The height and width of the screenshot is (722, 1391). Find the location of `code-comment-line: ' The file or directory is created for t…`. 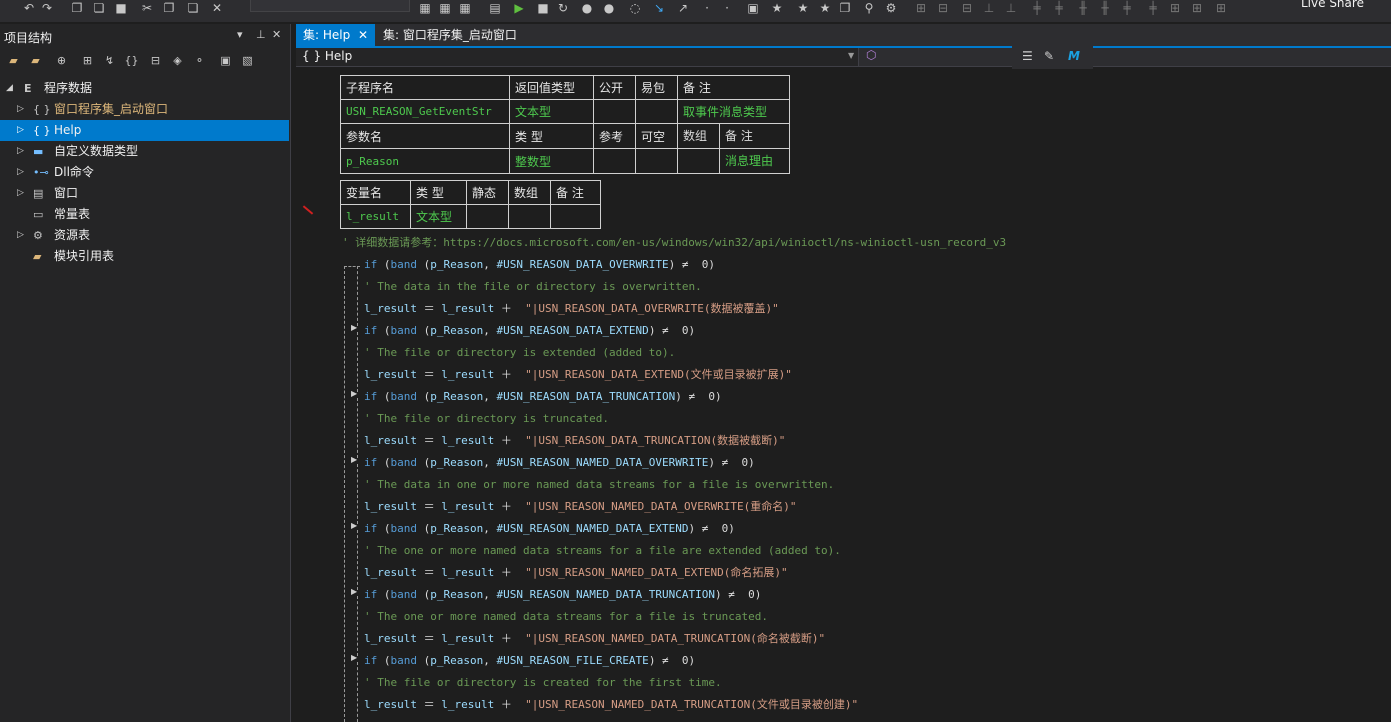

code-comment-line: ' The file or directory is created for t… is located at coordinates (543, 683).